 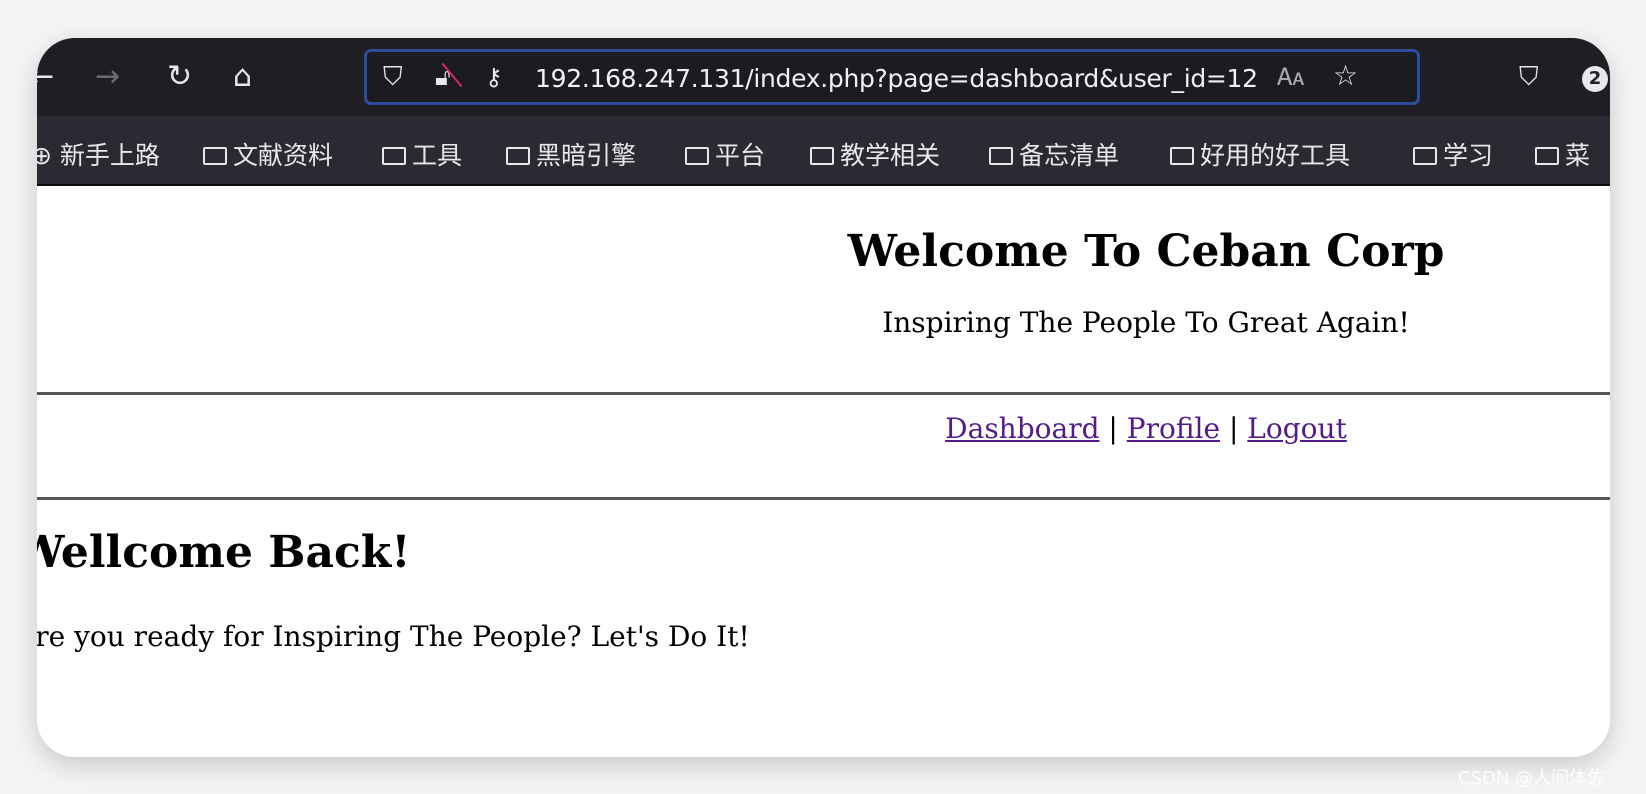 What do you see at coordinates (179, 77) in the screenshot?
I see `reload-icon: ↻` at bounding box center [179, 77].